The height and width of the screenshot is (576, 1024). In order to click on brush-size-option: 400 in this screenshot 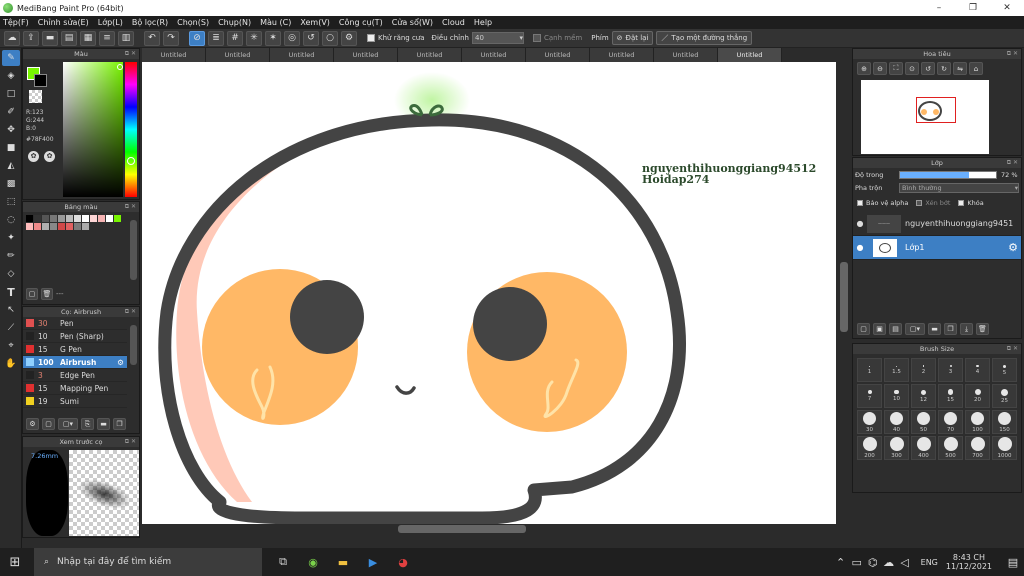, I will do `click(923, 448)`.